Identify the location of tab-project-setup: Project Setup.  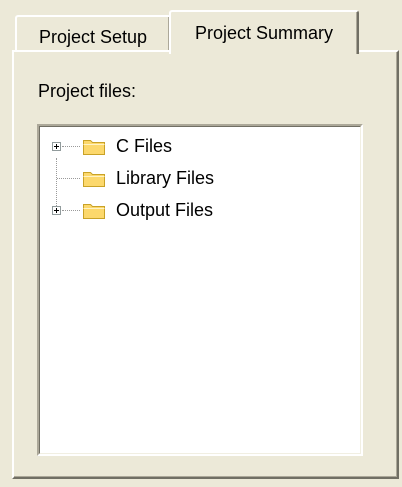
(93, 33).